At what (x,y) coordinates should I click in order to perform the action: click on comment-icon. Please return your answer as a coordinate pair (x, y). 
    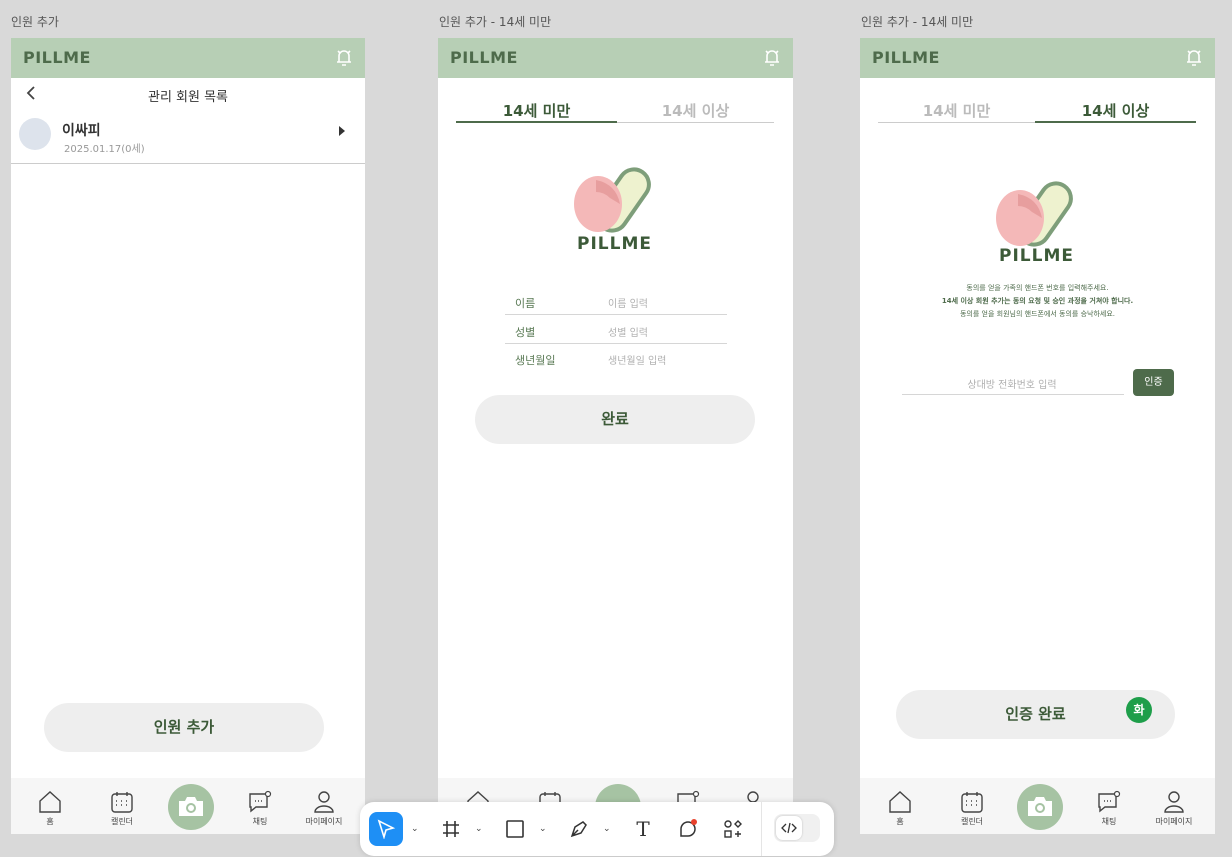
    Looking at the image, I should click on (688, 828).